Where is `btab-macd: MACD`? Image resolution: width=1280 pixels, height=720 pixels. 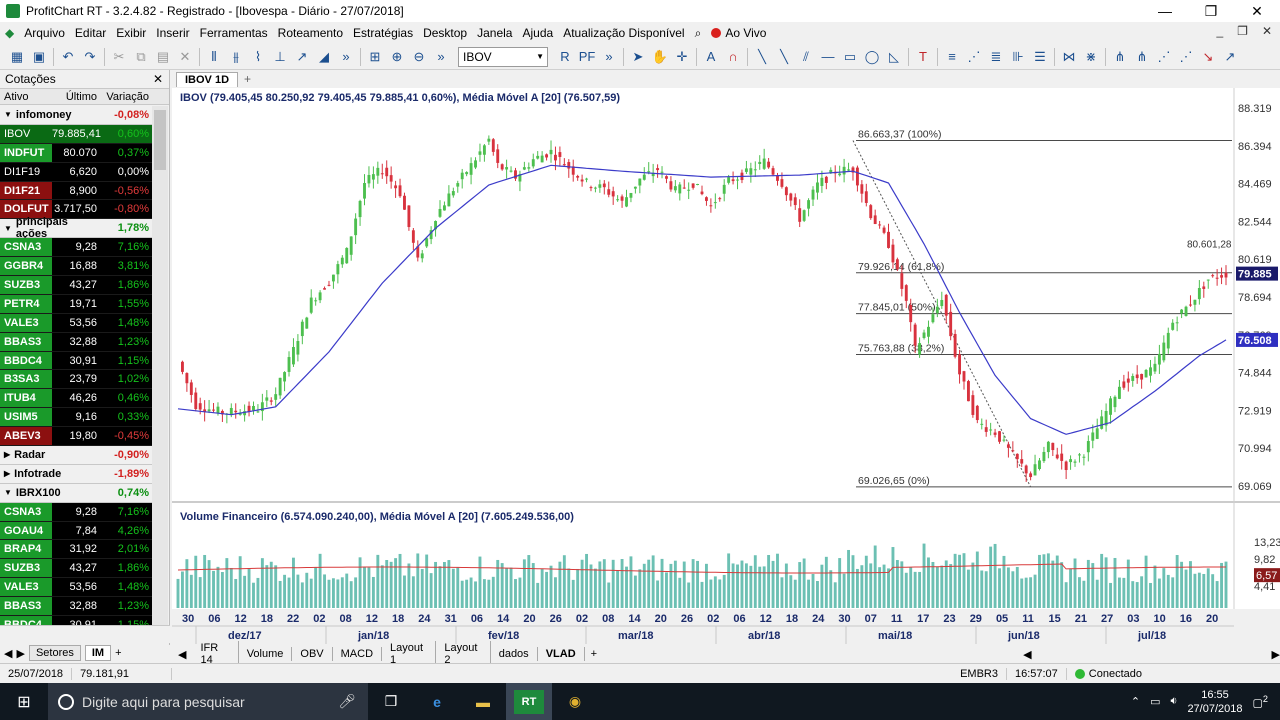
btab-macd: MACD is located at coordinates (358, 654).